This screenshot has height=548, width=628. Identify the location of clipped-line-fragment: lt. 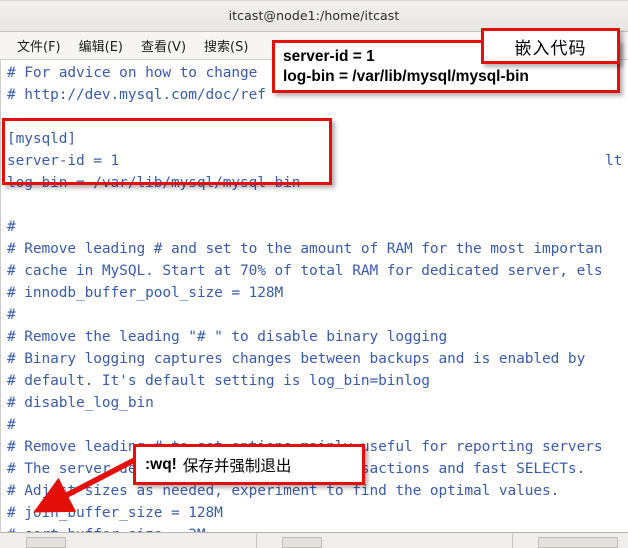
(614, 161).